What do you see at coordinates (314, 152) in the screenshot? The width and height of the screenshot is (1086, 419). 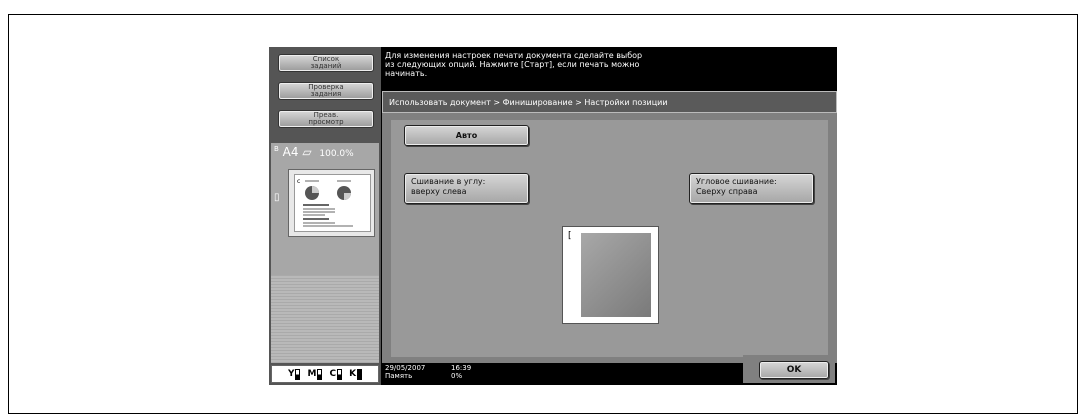 I see `paper-size-indicator: B A4 ▱ 100.0%` at bounding box center [314, 152].